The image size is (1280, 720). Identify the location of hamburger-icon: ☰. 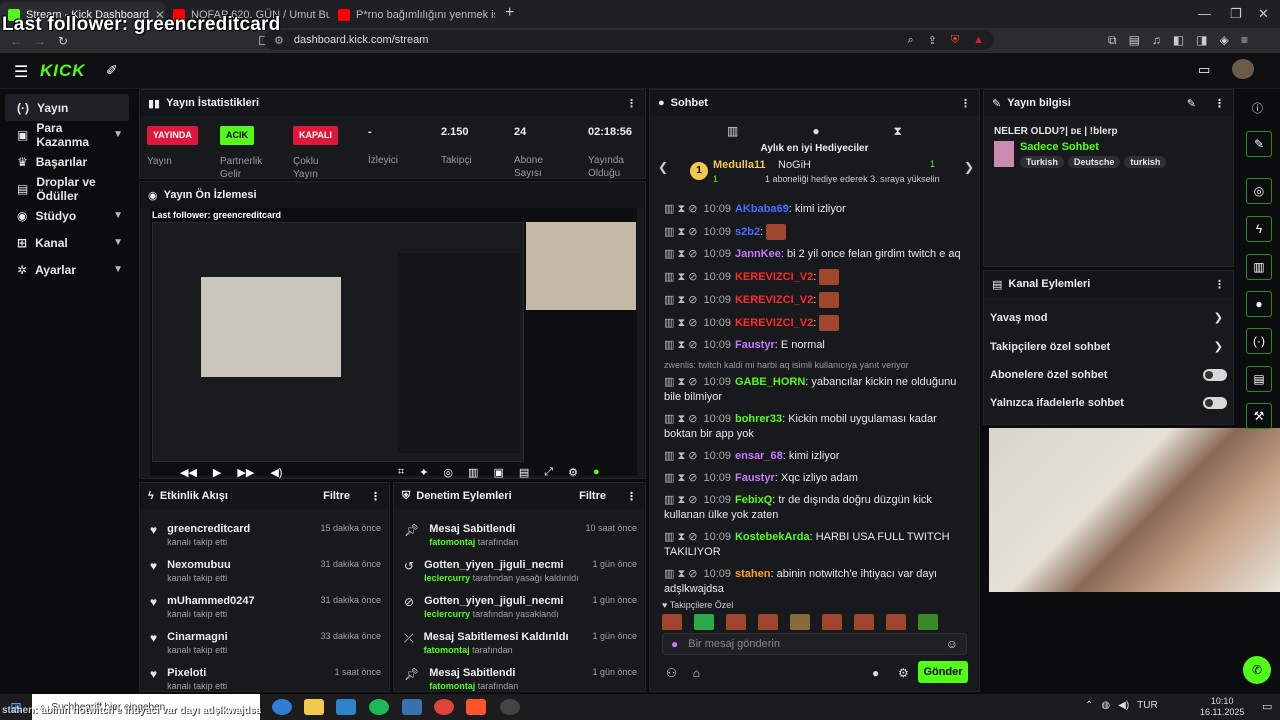
(21, 72).